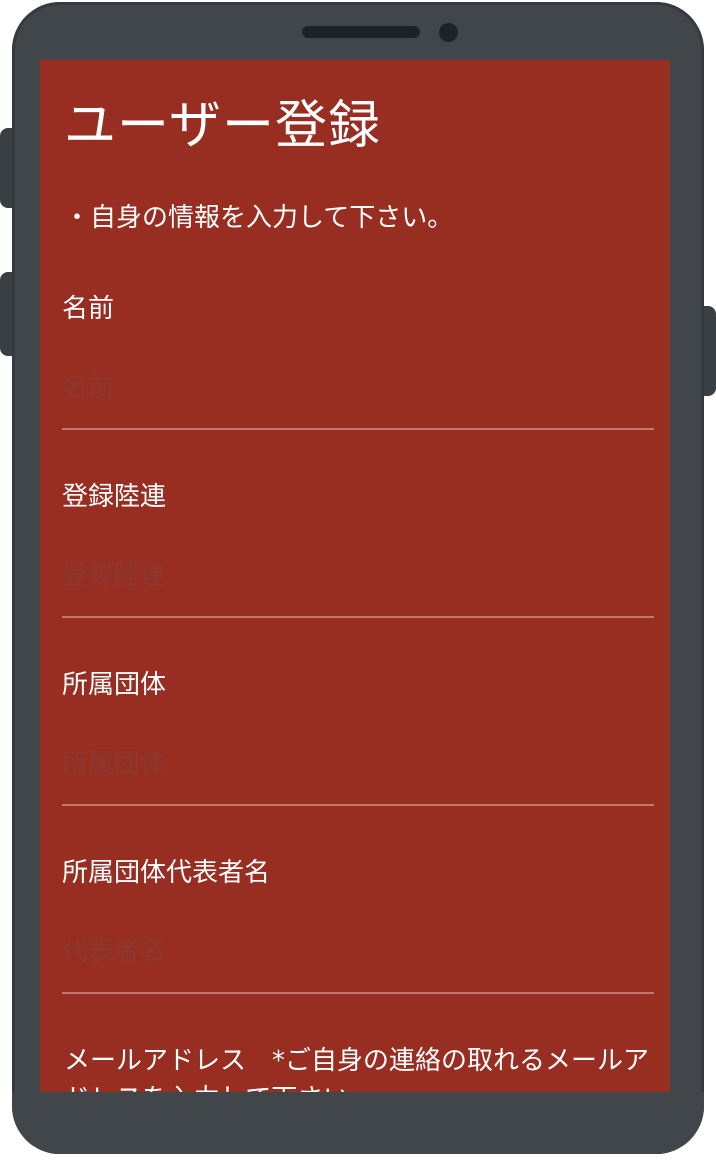  Describe the element at coordinates (358, 993) in the screenshot. I see `representative-underline` at that location.